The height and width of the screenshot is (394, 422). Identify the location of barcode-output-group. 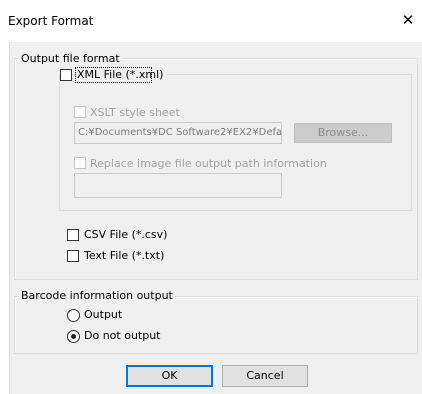
(216, 325).